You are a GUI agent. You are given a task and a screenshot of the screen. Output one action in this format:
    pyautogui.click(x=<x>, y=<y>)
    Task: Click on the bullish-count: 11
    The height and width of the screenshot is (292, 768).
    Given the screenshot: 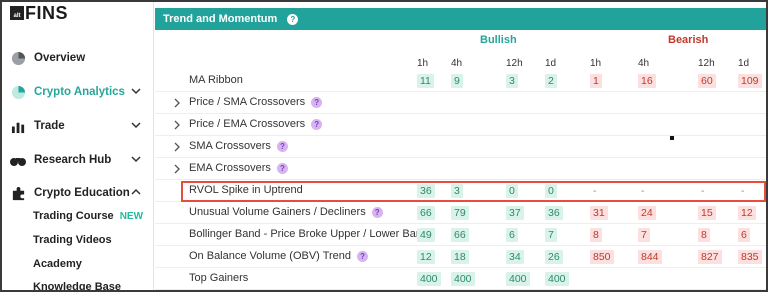 What is the action you would take?
    pyautogui.click(x=425, y=81)
    